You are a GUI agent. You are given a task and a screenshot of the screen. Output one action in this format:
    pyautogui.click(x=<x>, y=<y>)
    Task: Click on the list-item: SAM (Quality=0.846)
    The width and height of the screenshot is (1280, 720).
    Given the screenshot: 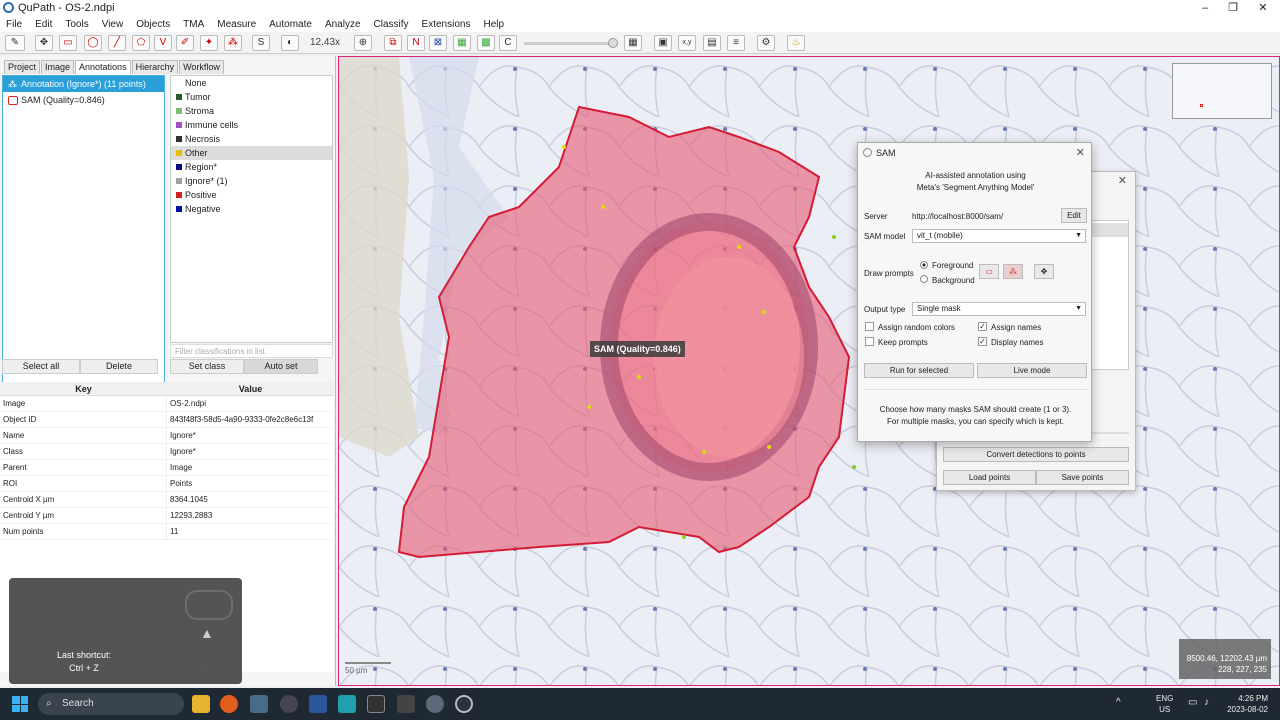 What is the action you would take?
    pyautogui.click(x=83, y=100)
    